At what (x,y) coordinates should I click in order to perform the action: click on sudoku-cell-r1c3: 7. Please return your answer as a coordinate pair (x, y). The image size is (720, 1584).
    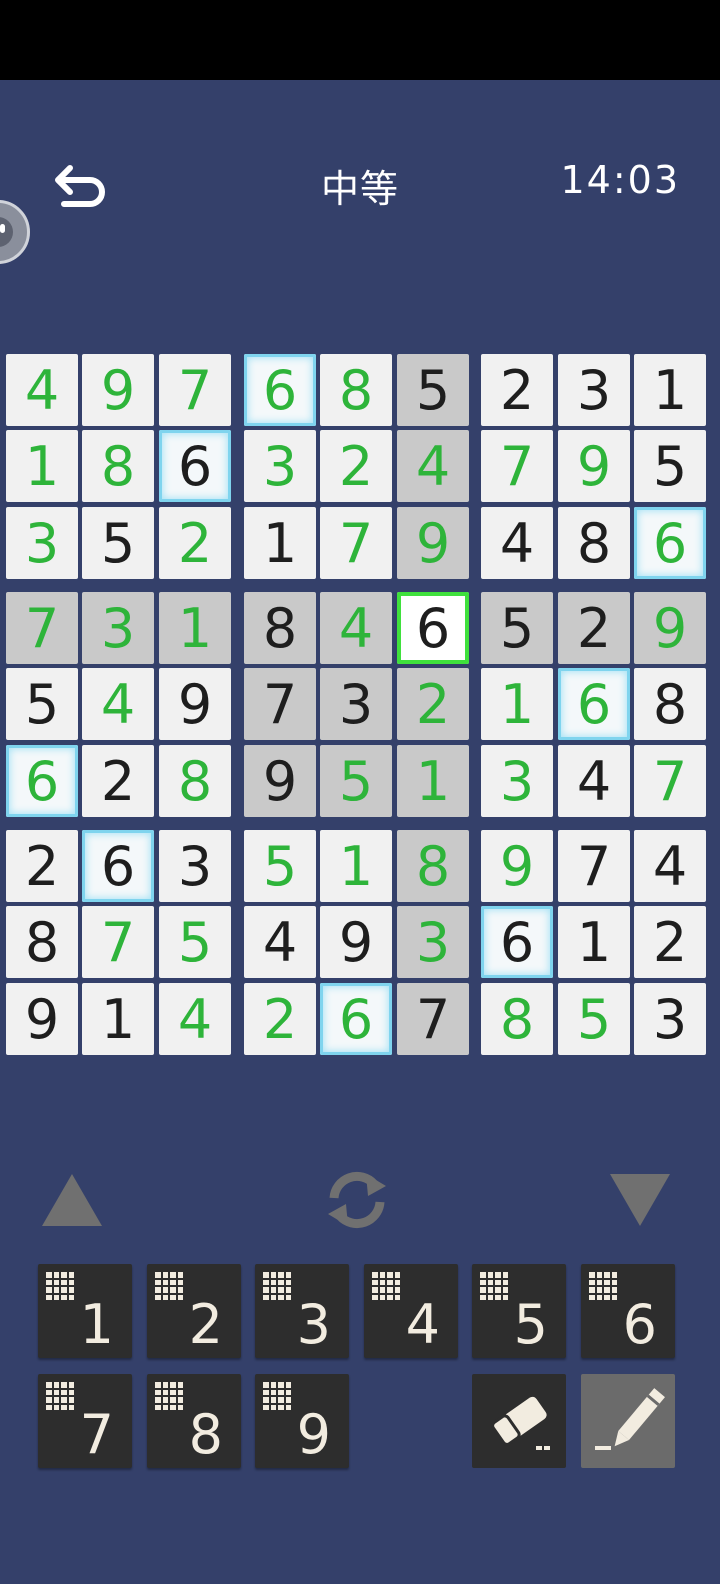
    Looking at the image, I should click on (195, 390).